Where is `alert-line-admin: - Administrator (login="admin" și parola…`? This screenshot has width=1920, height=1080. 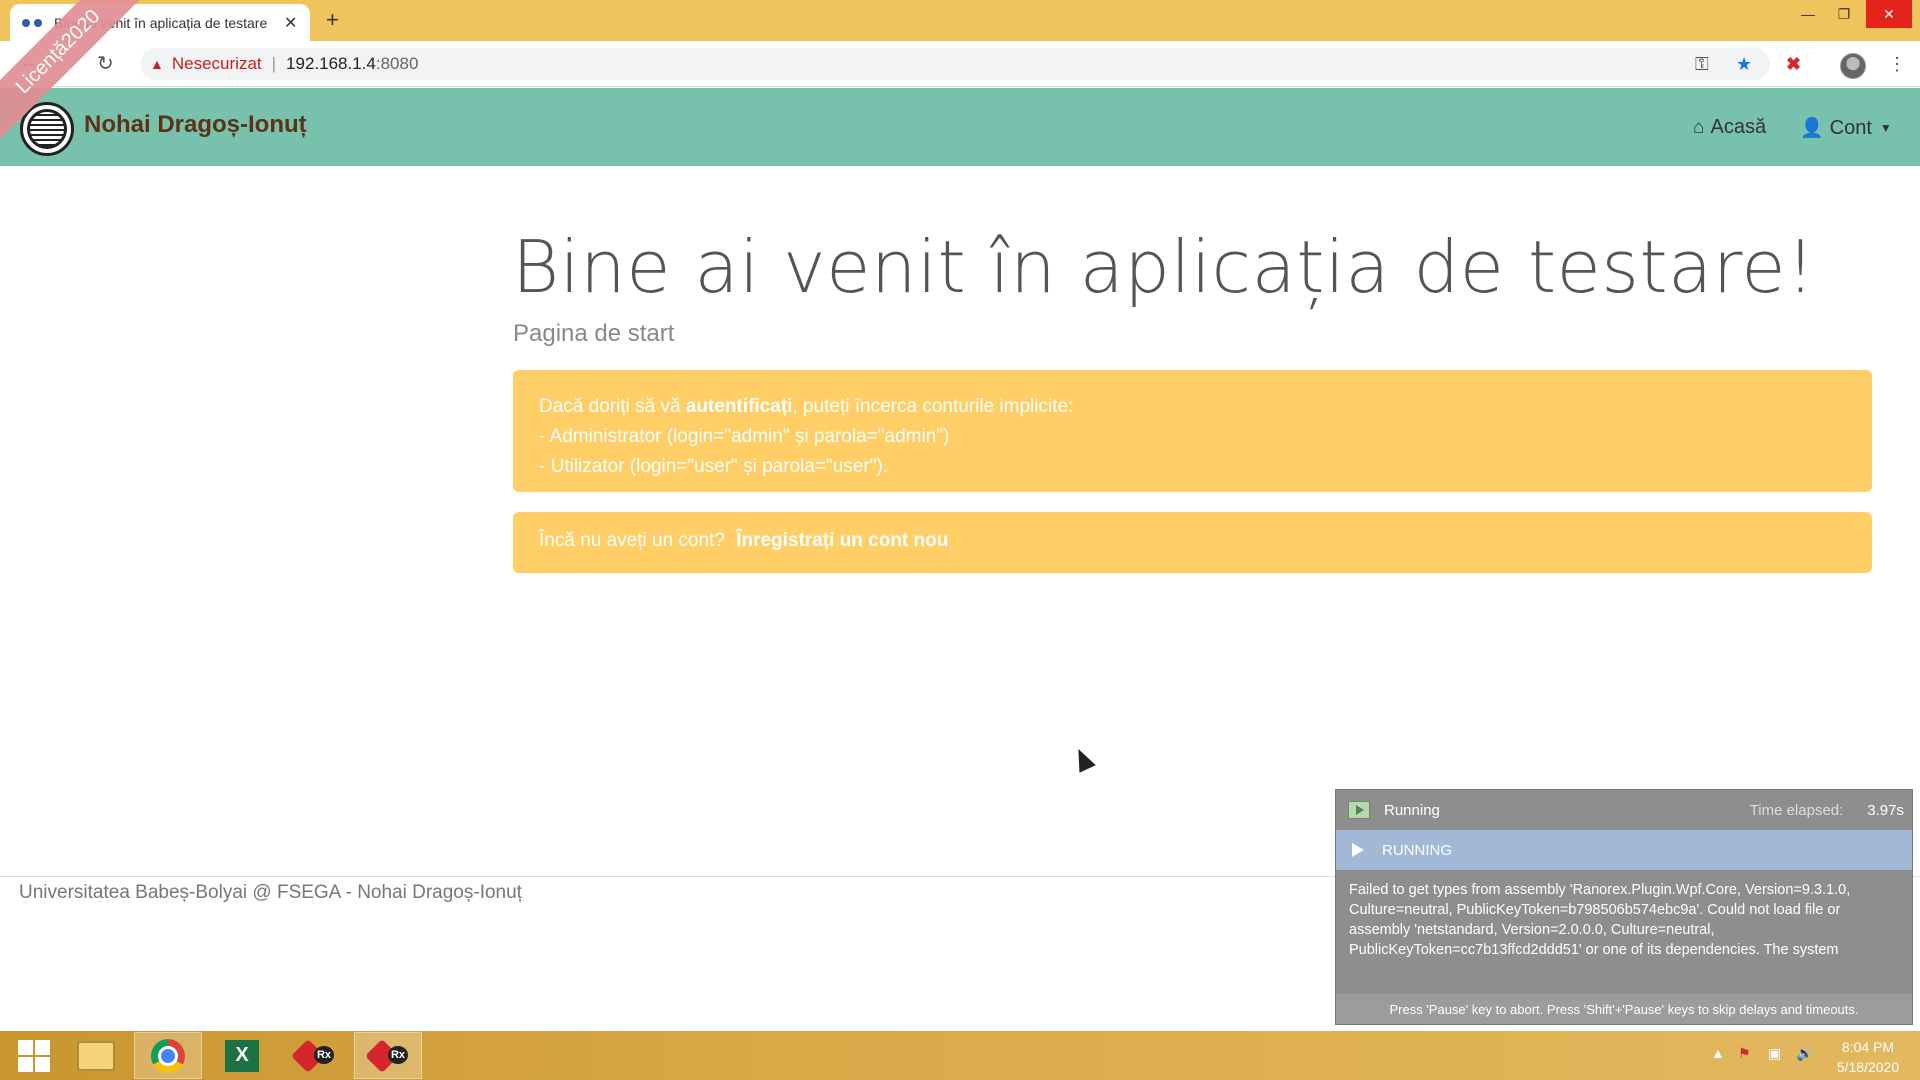
alert-line-admin: - Administrator (login="admin" și parola… is located at coordinates (744, 436).